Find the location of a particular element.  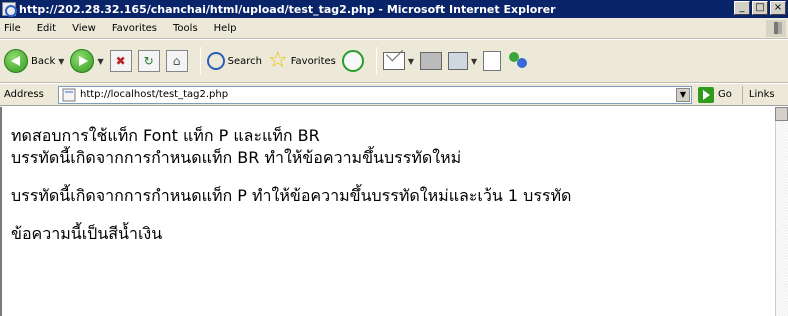

maximize-button: □ is located at coordinates (760, 8).